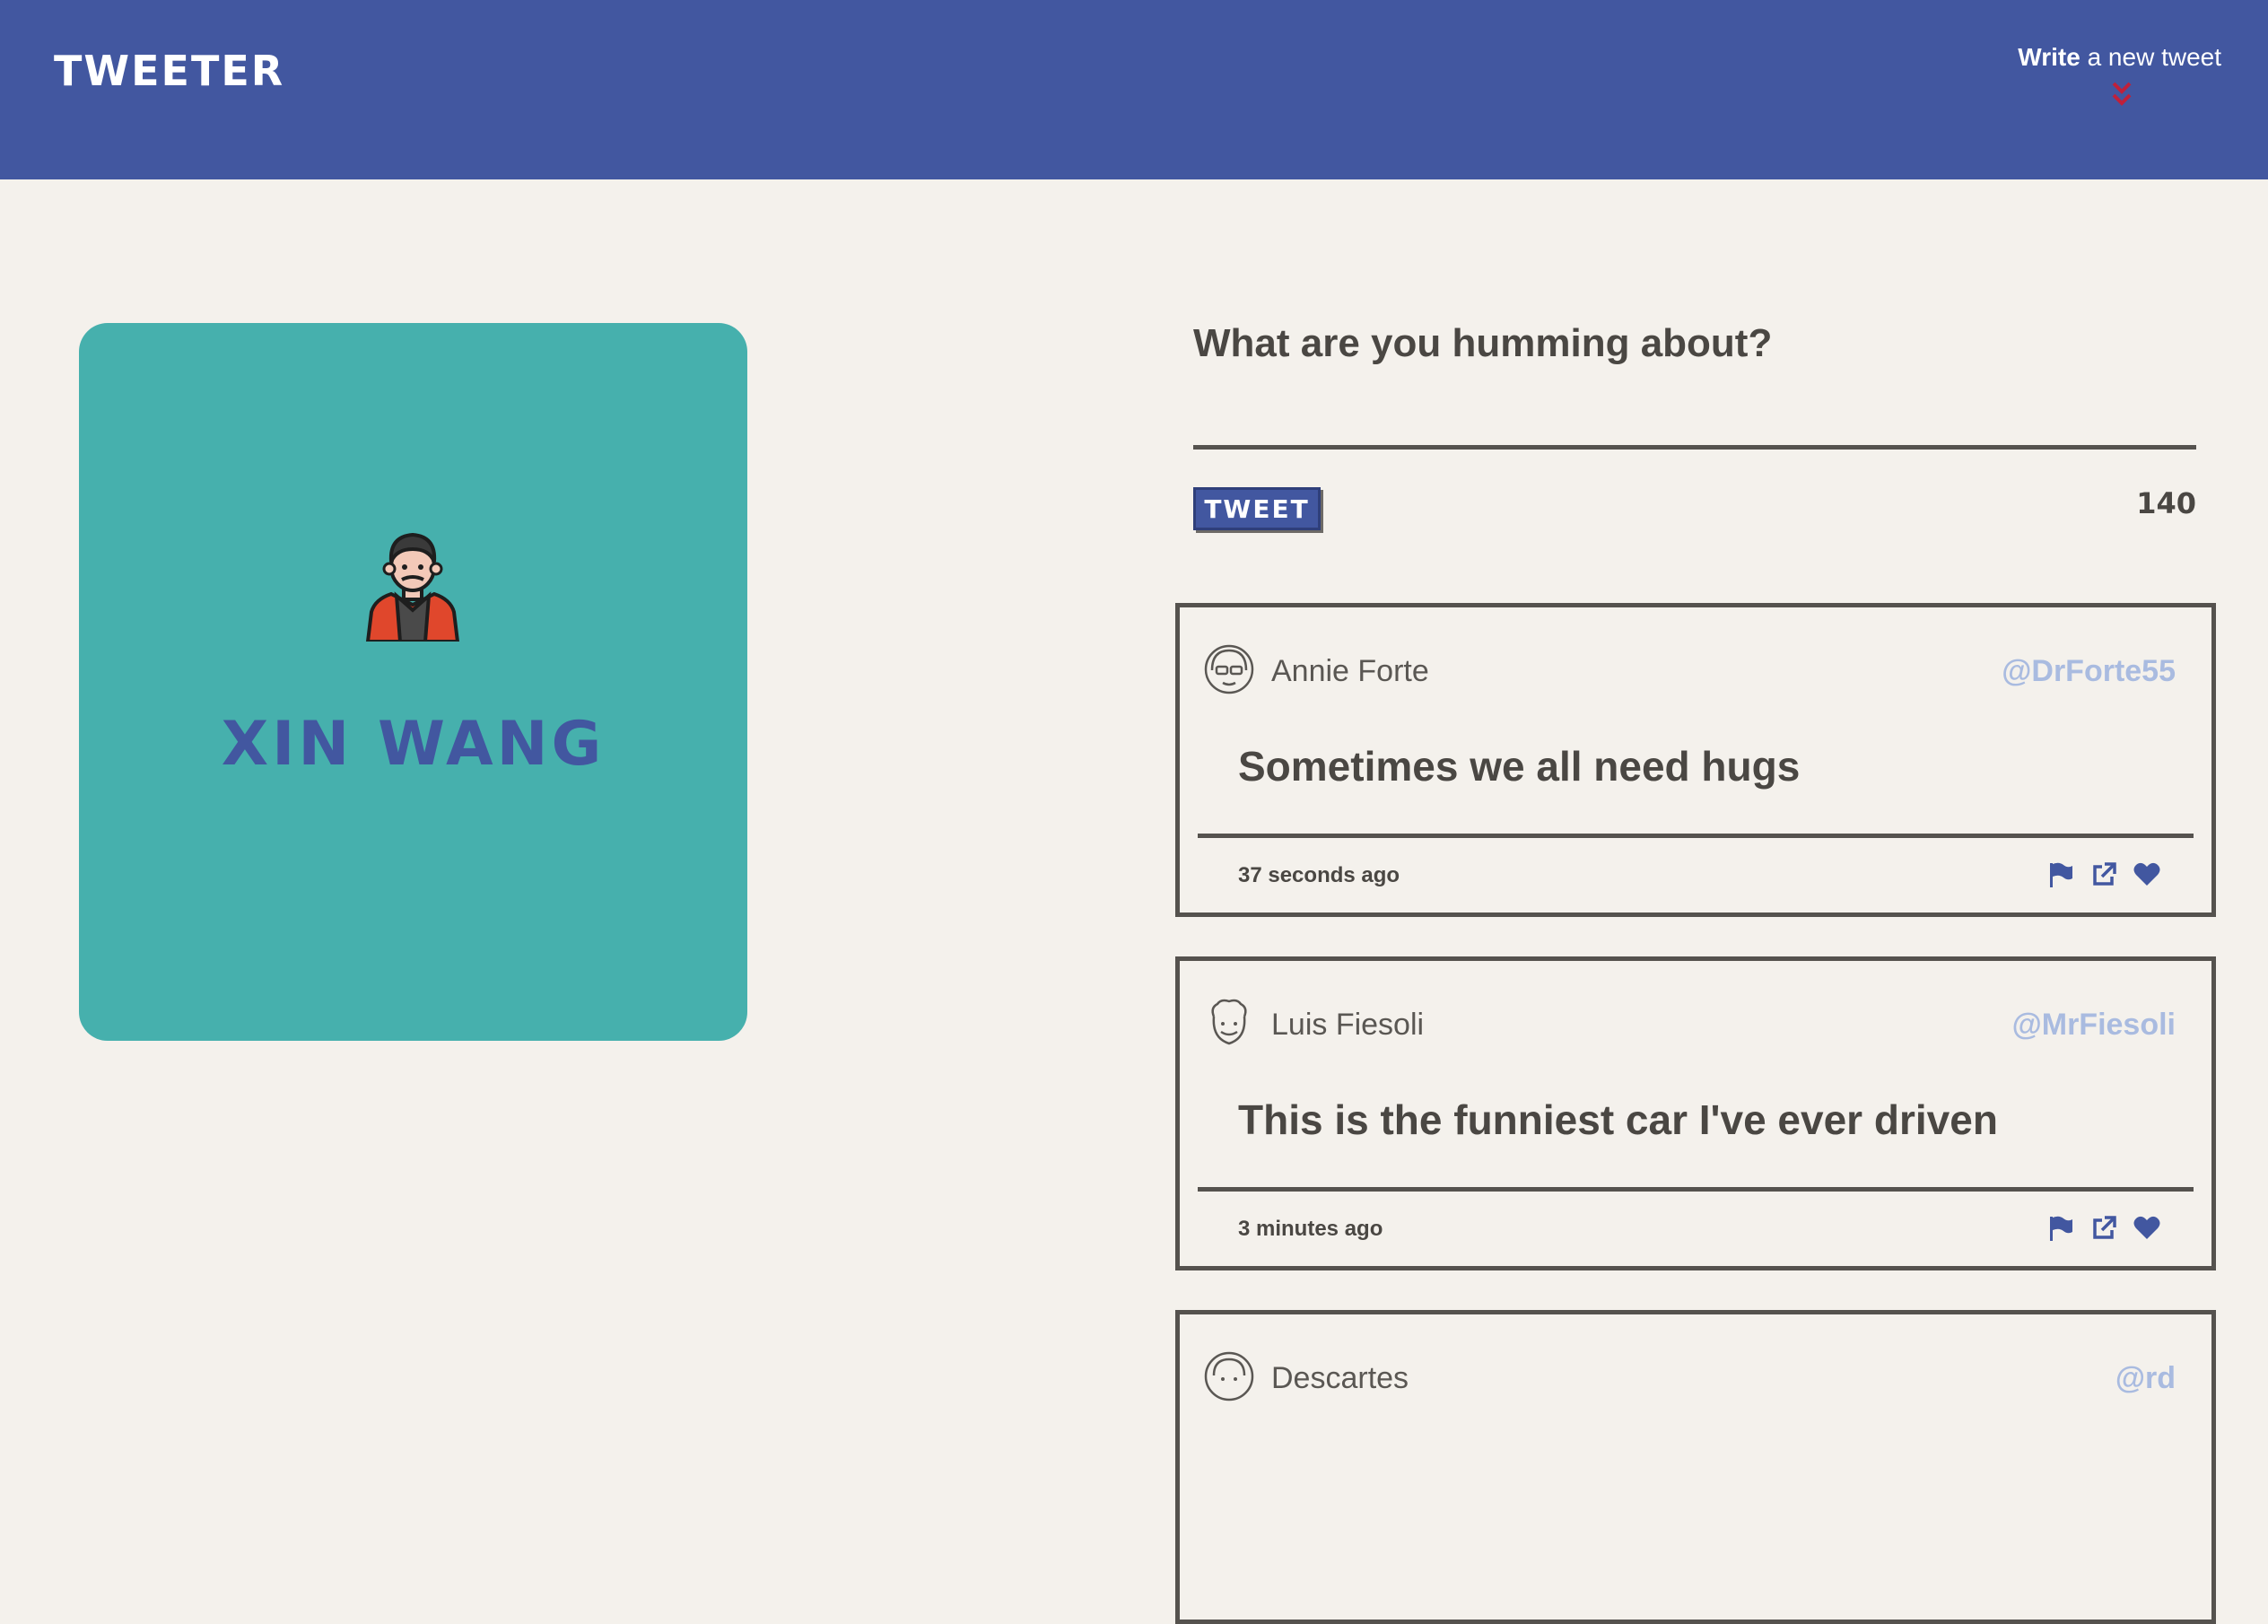  I want to click on tweet-author-handle: @rd, so click(2145, 1378).